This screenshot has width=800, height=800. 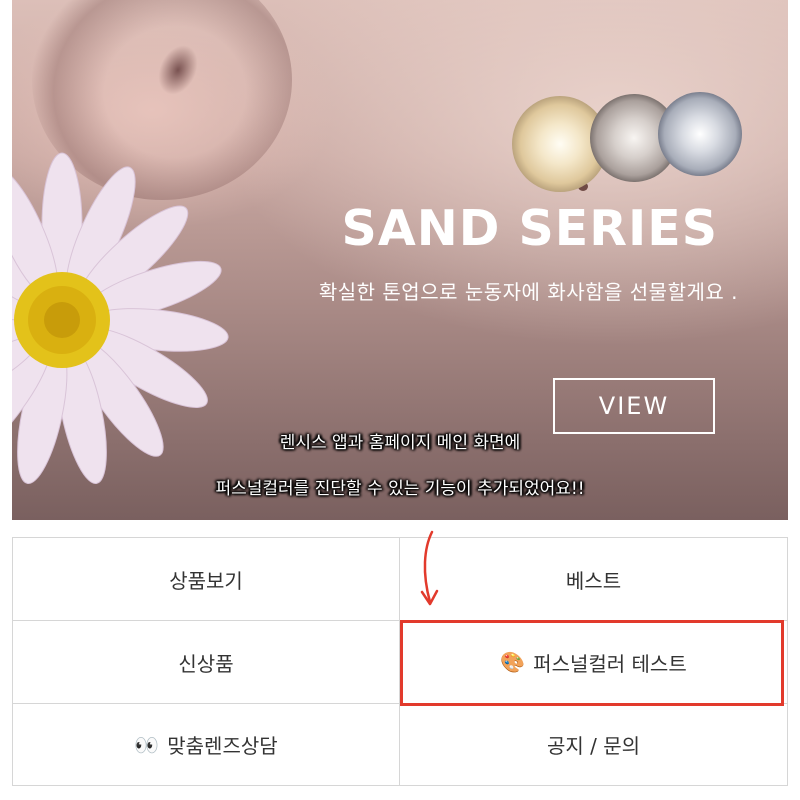 What do you see at coordinates (528, 292) in the screenshot?
I see `banner-subtitle: 확실한 톤업으로 눈동자에 화사함을 선물할게요 .` at bounding box center [528, 292].